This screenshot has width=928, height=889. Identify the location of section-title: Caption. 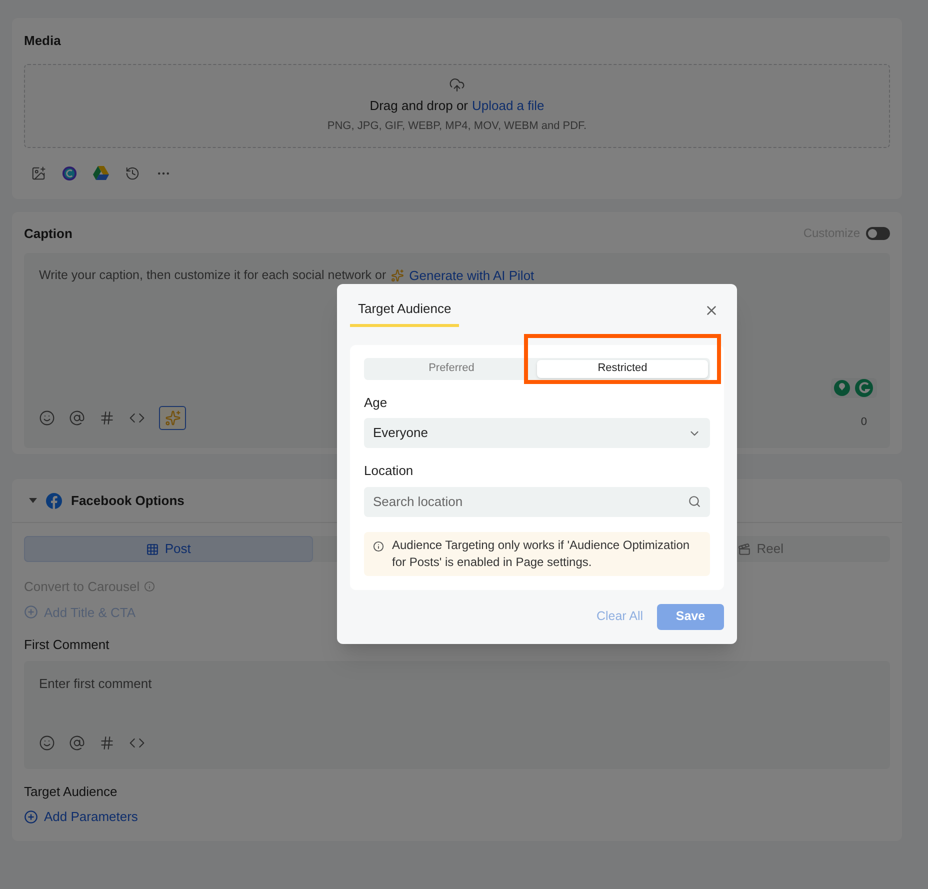
(48, 233).